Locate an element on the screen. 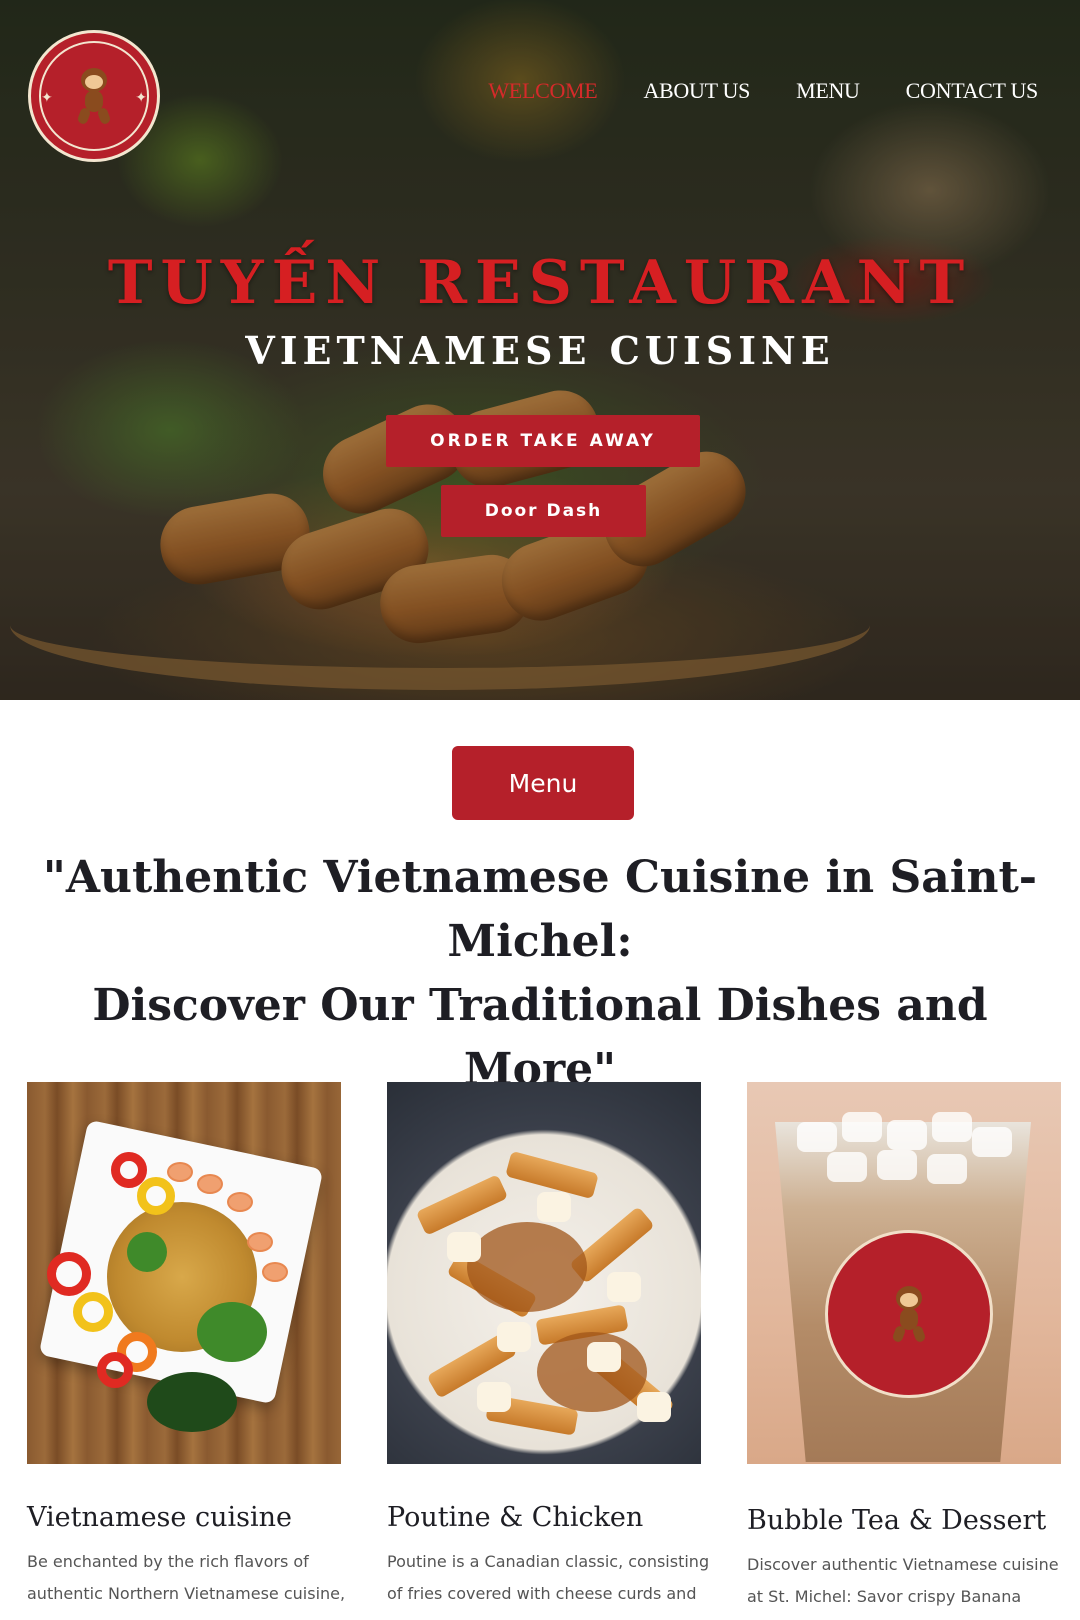 The width and height of the screenshot is (1080, 1620). vietnamese-dish-image is located at coordinates (184, 1273).